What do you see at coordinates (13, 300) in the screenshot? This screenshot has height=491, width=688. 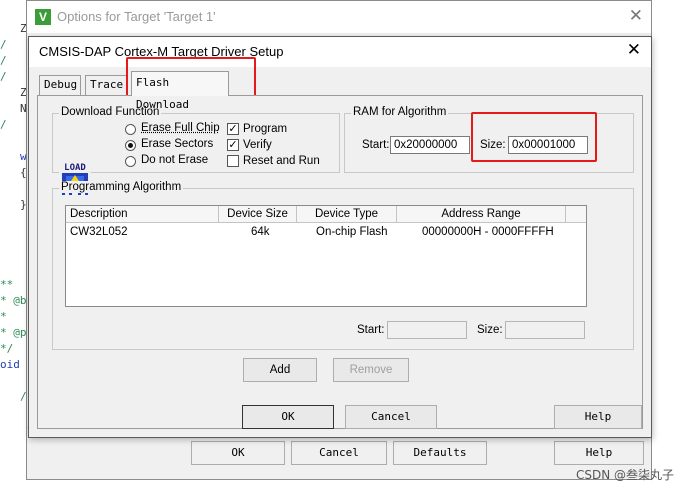 I see `code-fragment: * @b` at bounding box center [13, 300].